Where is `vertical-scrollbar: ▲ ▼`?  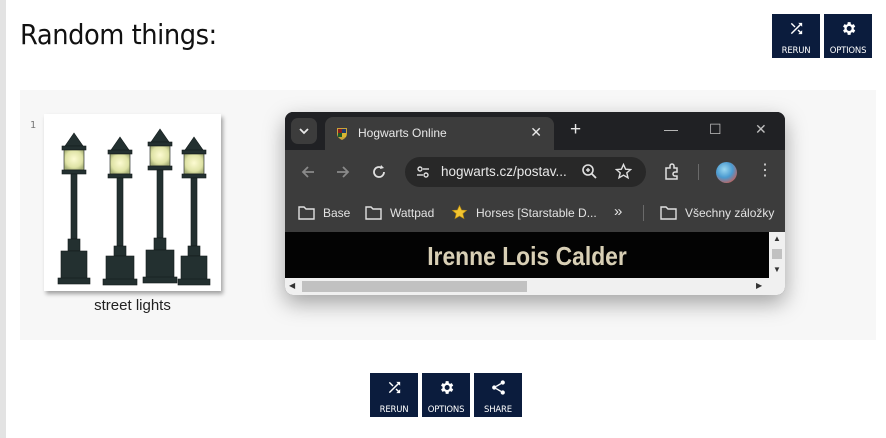 vertical-scrollbar: ▲ ▼ is located at coordinates (777, 255).